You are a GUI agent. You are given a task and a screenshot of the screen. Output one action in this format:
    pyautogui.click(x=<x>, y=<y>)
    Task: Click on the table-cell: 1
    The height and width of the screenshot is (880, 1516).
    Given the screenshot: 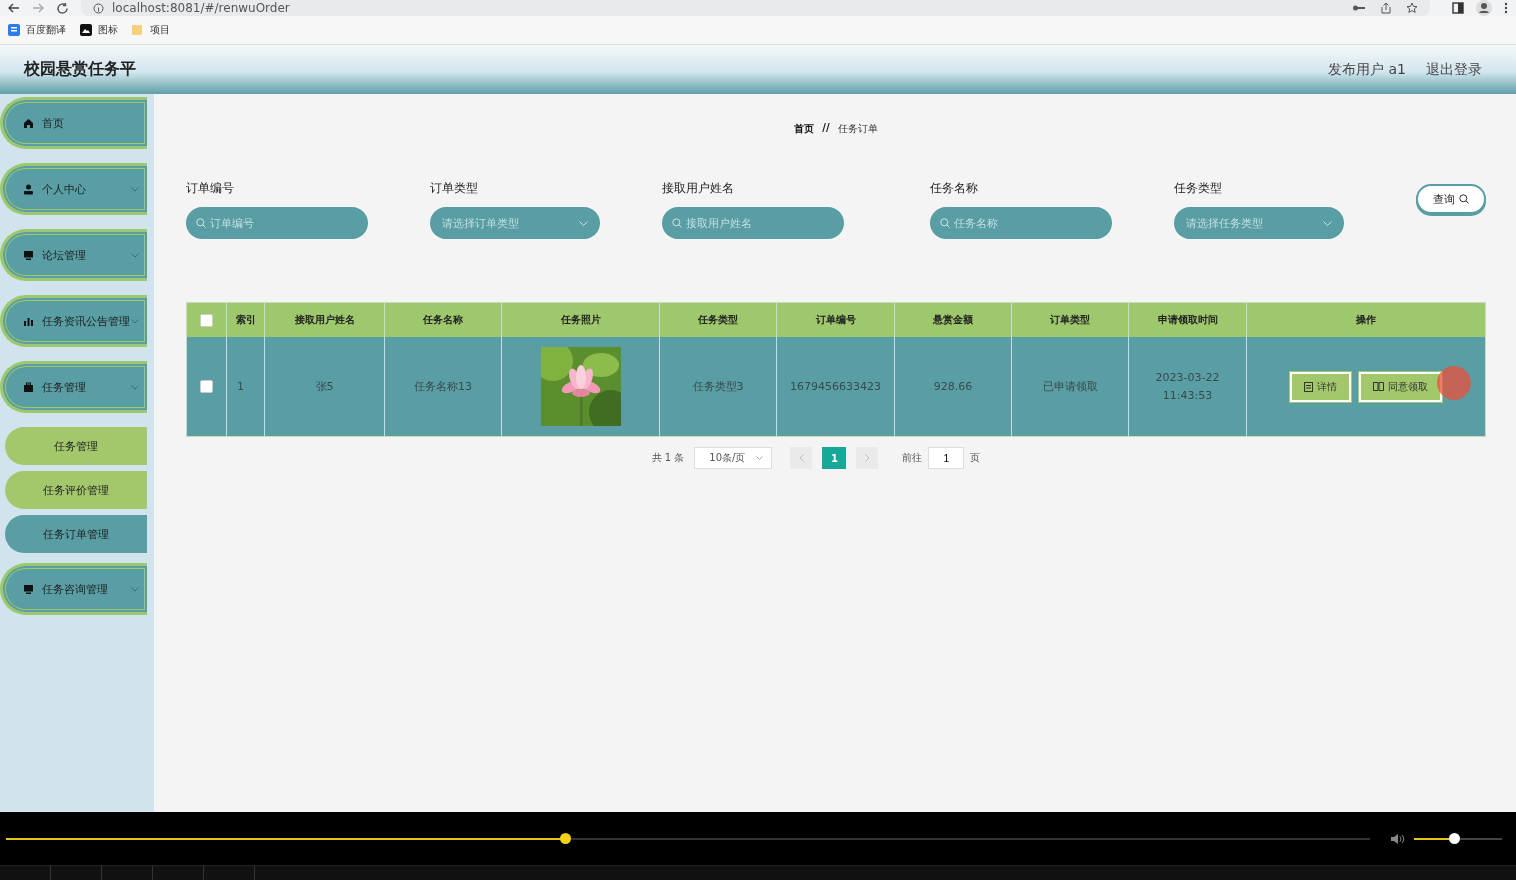 What is the action you would take?
    pyautogui.click(x=246, y=386)
    